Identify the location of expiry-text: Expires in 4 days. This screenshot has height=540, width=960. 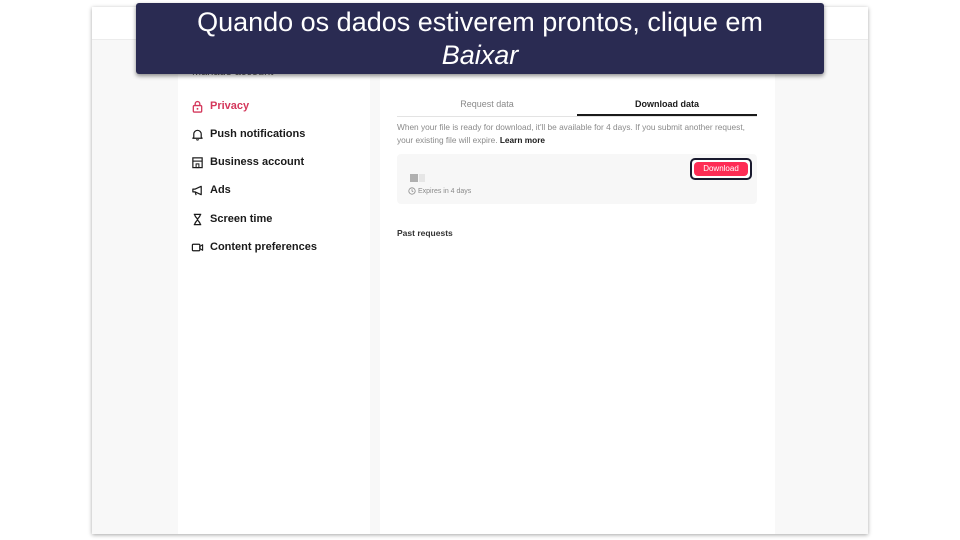
(445, 191).